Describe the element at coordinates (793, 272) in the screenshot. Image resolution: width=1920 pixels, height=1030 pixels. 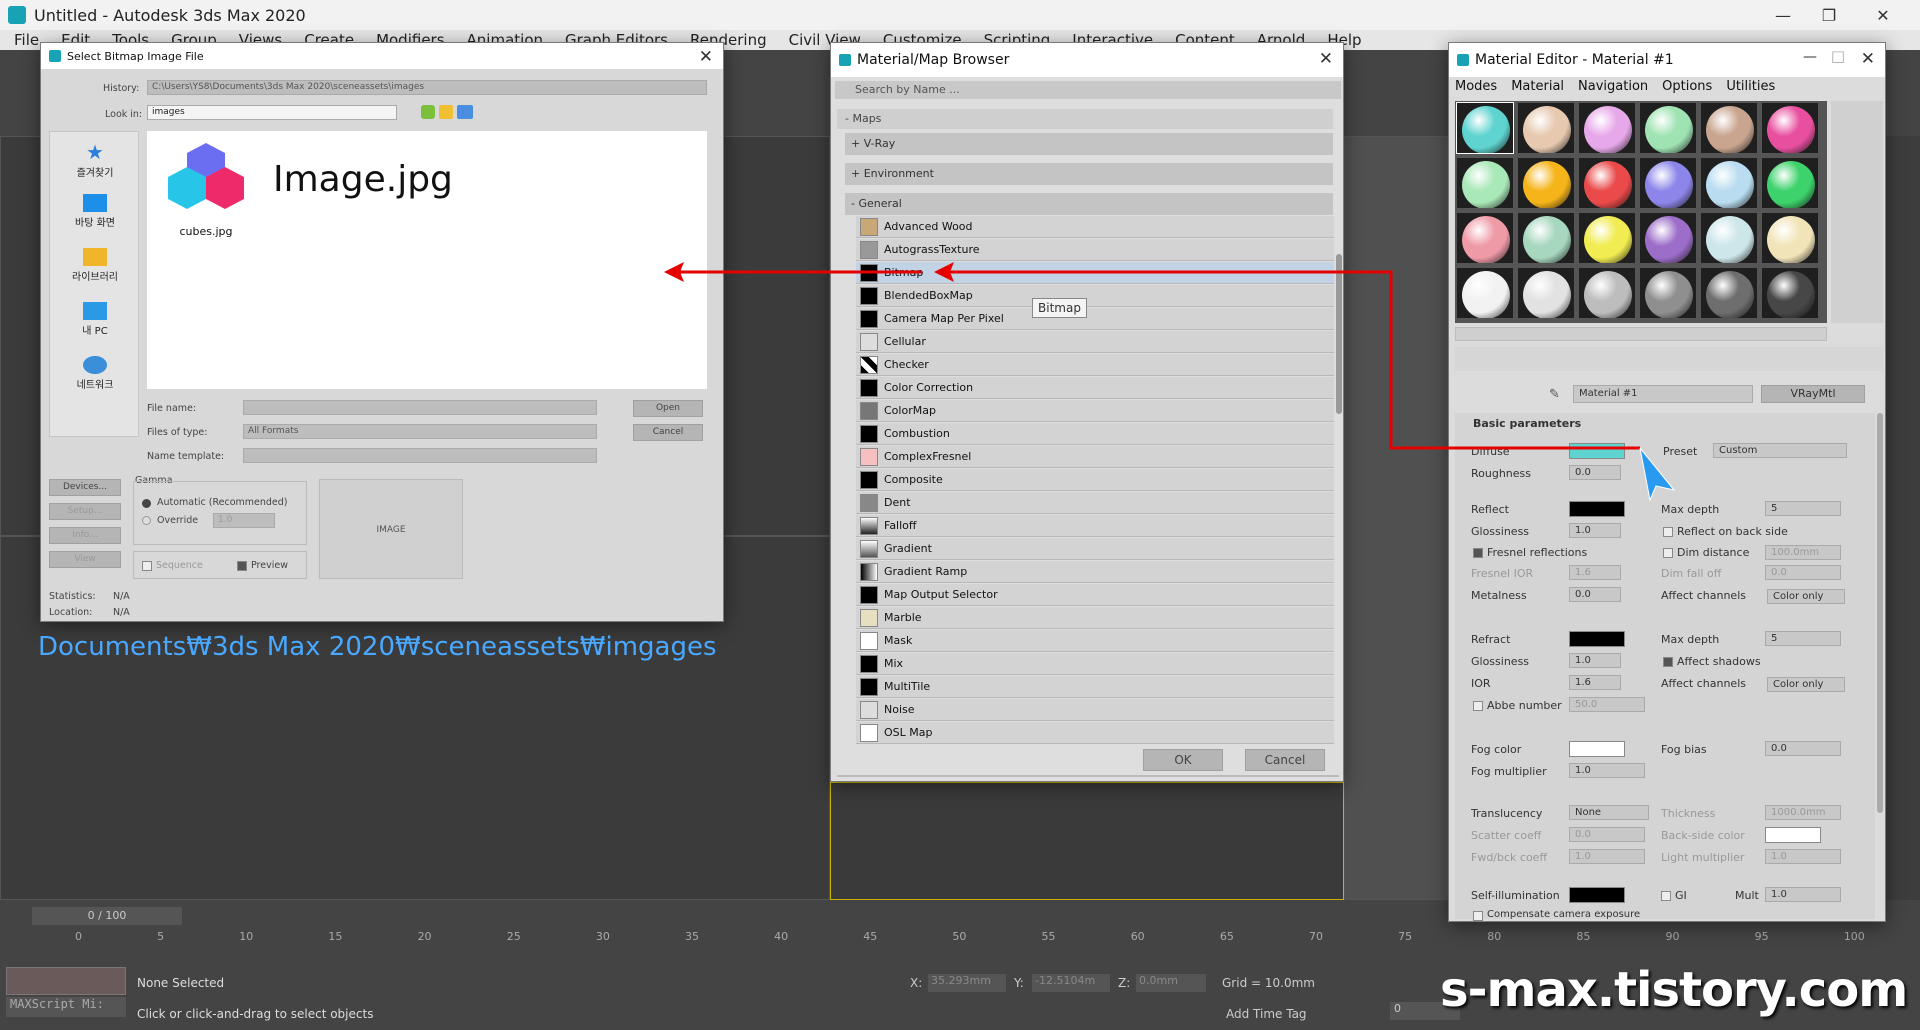
I see `arrow-to-dialog` at that location.